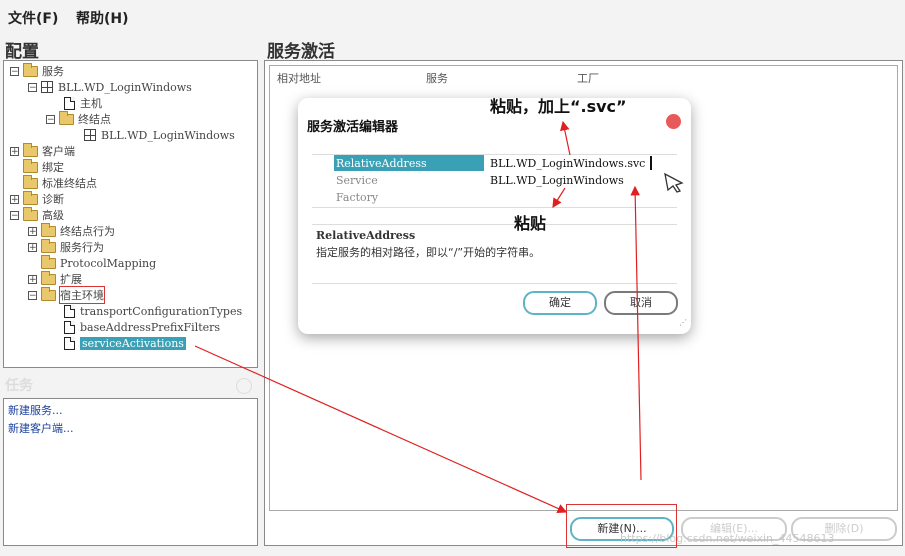 The width and height of the screenshot is (905, 556). What do you see at coordinates (353, 127) in the screenshot?
I see `dialog-title: 服务激活编辑器` at bounding box center [353, 127].